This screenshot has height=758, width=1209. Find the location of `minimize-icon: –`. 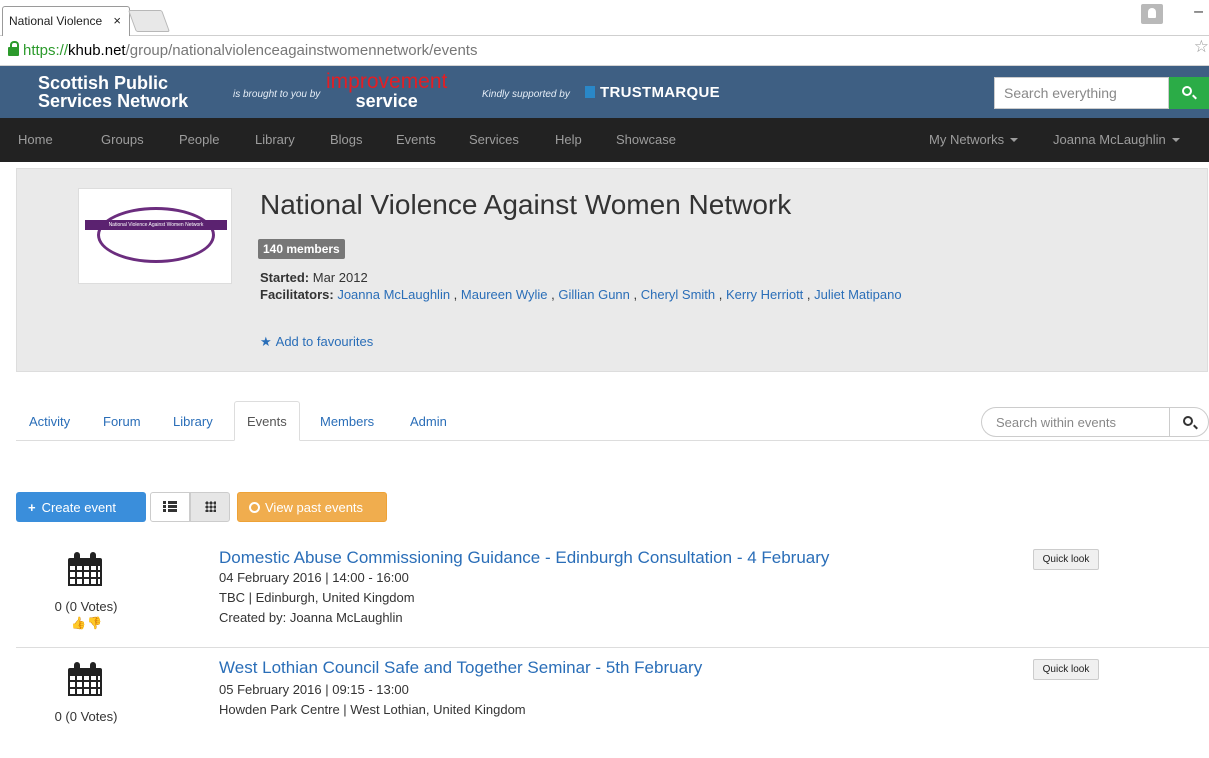

minimize-icon: – is located at coordinates (1198, 12).